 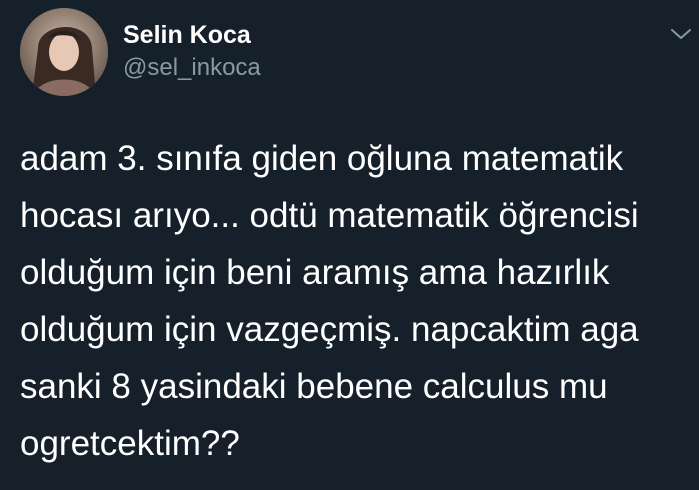 I want to click on avatar, so click(x=64, y=52).